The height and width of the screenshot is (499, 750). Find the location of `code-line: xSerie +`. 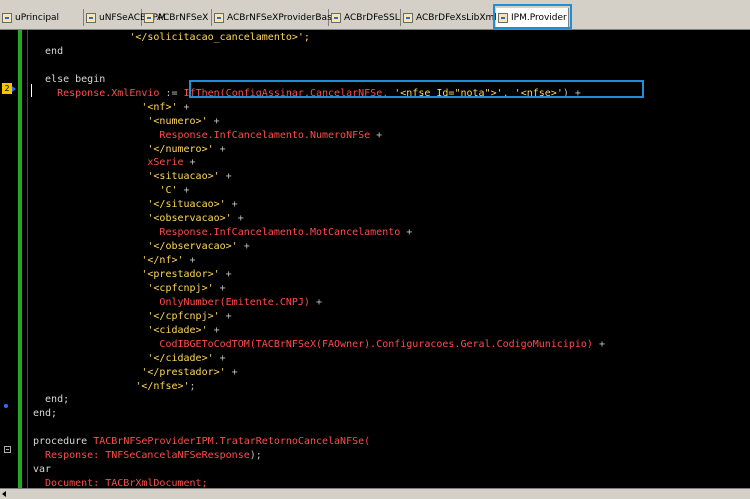

code-line: xSerie + is located at coordinates (114, 162).